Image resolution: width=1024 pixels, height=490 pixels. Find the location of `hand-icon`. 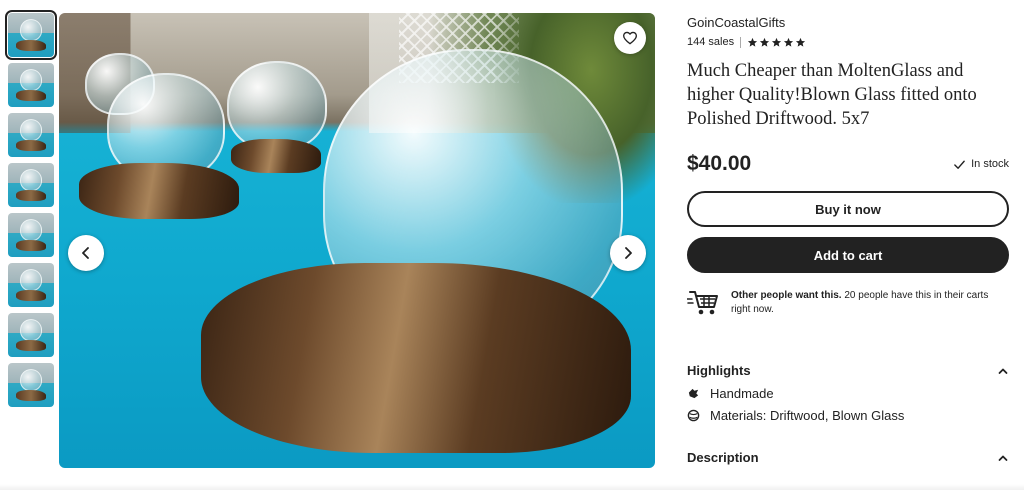

hand-icon is located at coordinates (693, 393).